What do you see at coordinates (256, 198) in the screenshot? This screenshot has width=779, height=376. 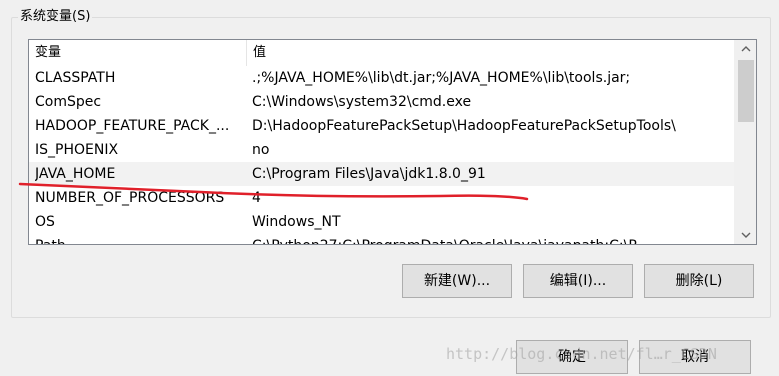 I see `variable-value: 4` at bounding box center [256, 198].